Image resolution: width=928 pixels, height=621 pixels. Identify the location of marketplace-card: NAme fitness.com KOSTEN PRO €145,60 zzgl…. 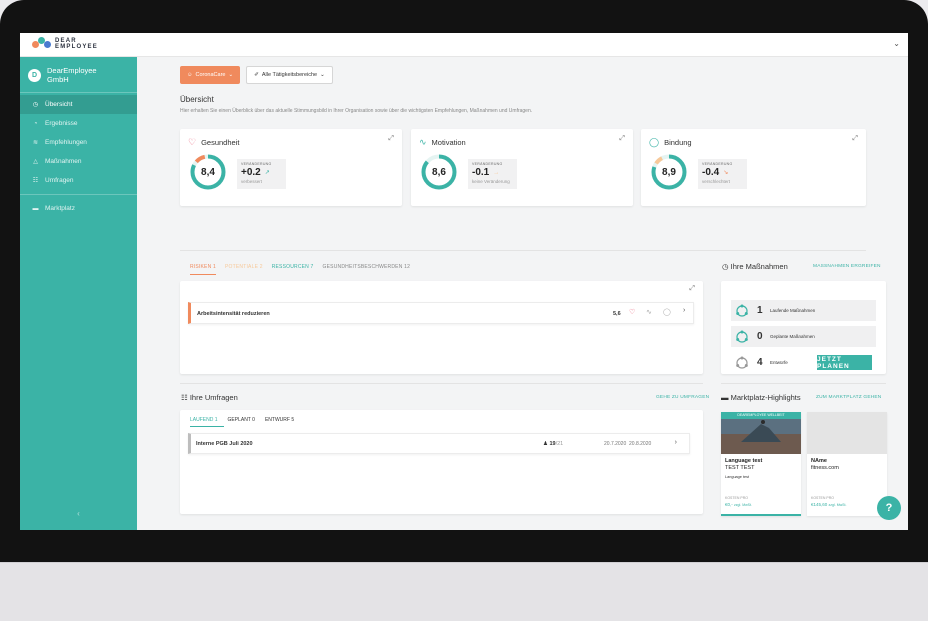
(847, 464).